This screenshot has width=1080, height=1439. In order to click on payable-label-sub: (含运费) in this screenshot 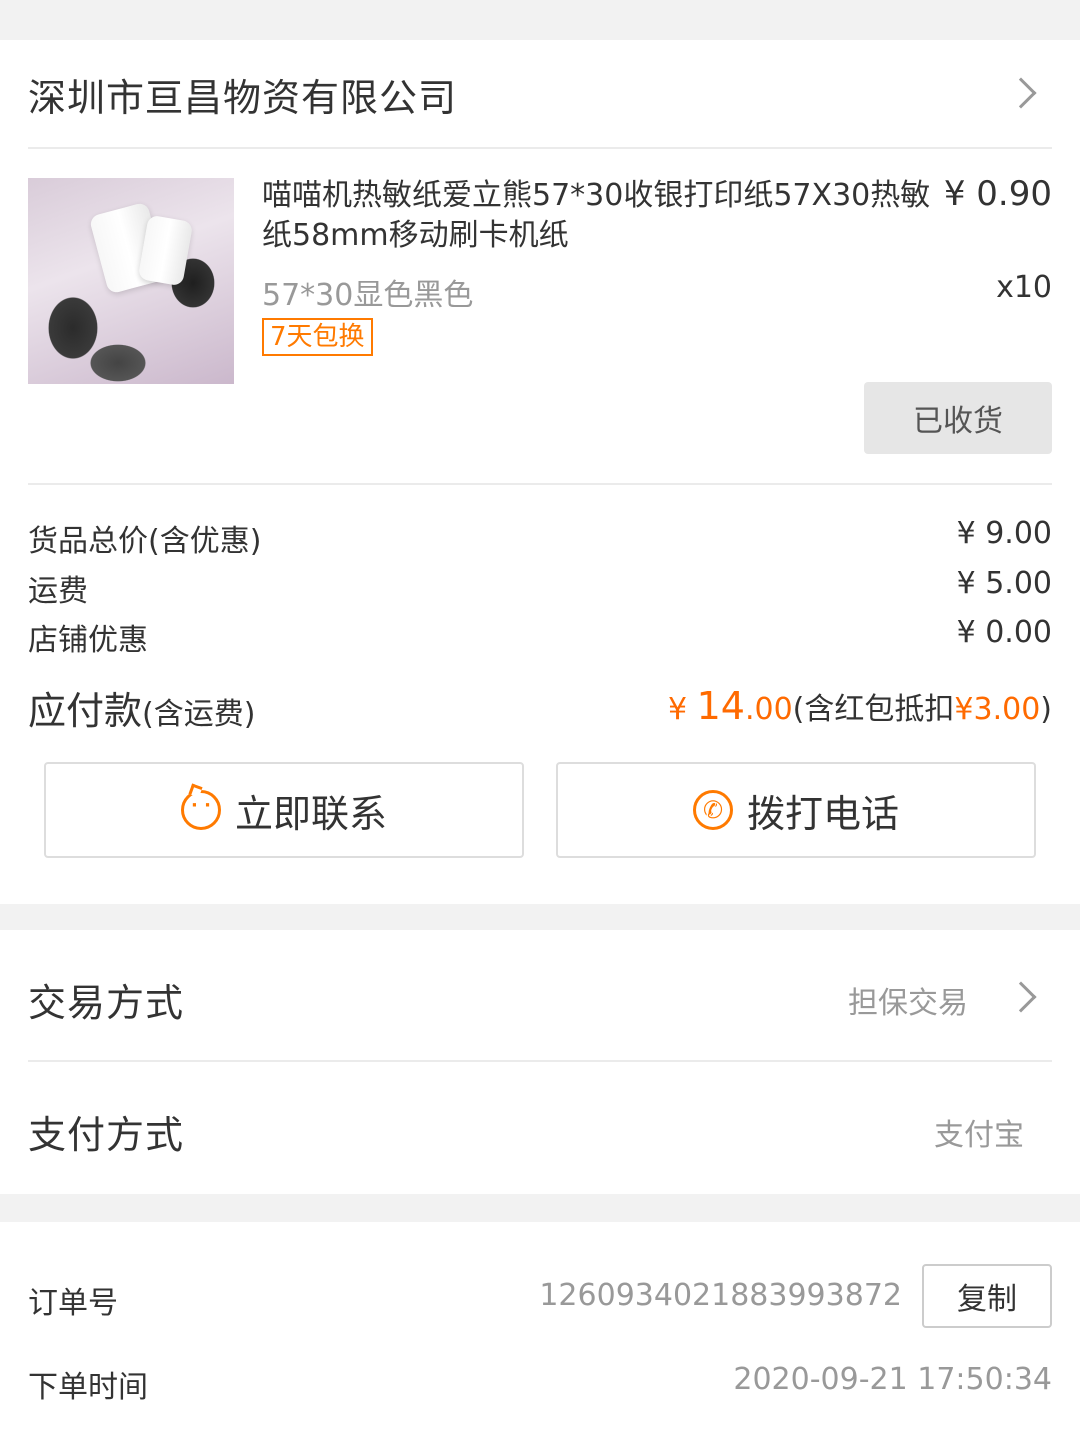, I will do `click(199, 714)`.